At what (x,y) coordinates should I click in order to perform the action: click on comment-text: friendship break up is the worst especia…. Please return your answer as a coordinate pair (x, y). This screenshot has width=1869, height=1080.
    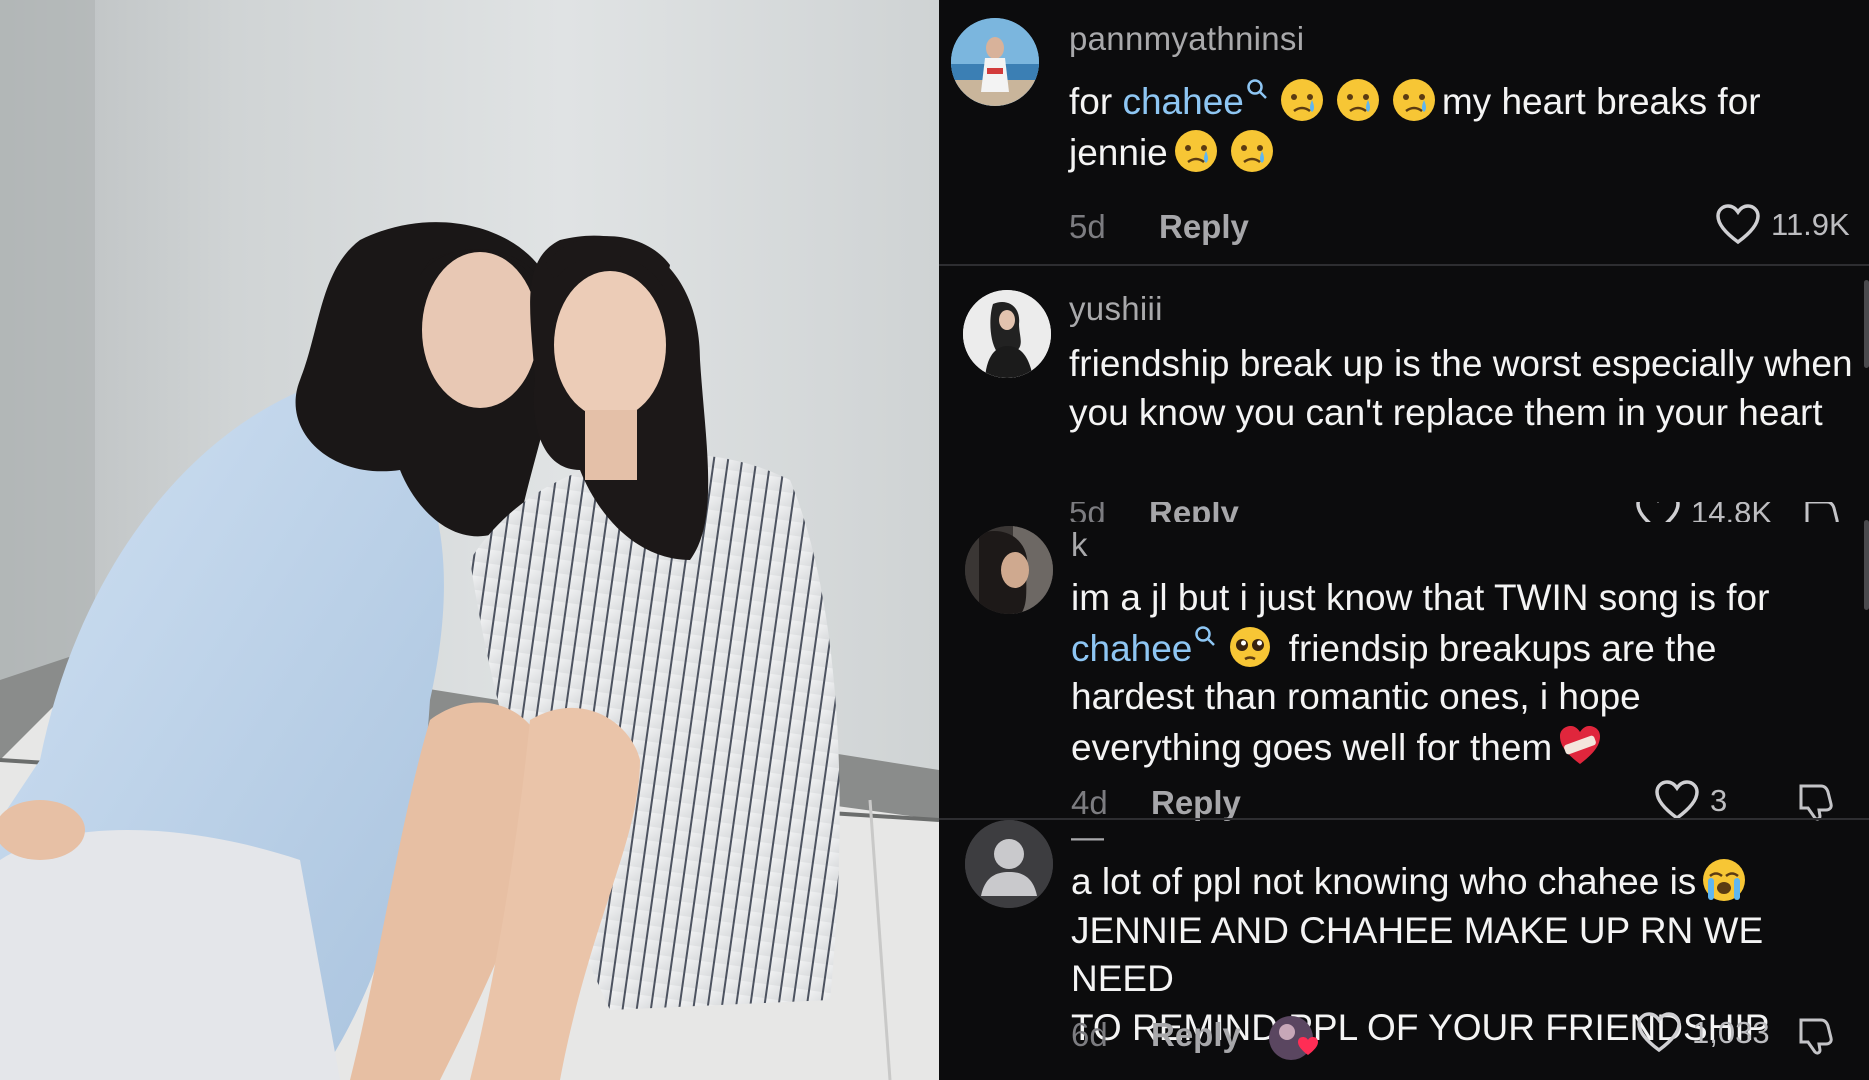
    Looking at the image, I should click on (1461, 388).